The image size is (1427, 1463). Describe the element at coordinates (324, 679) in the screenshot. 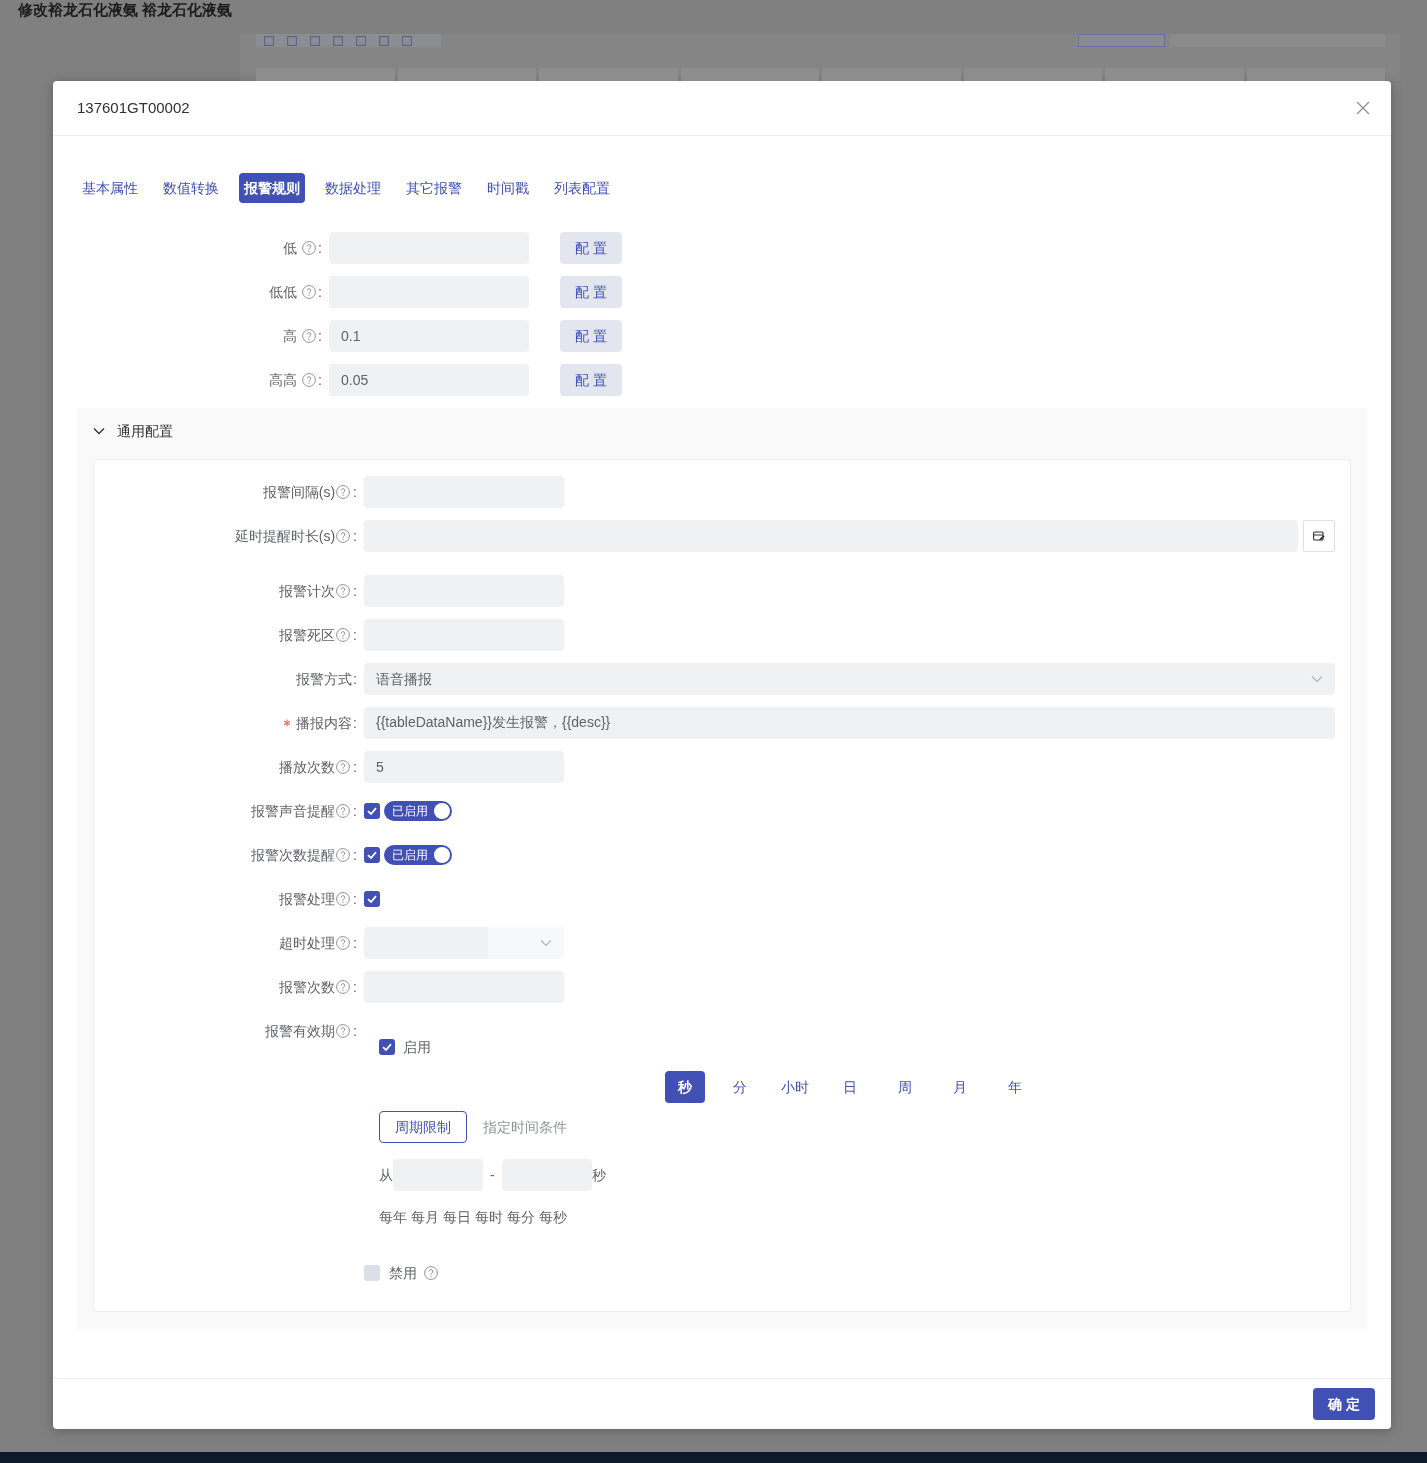

I see `field-label: 报警方式` at that location.